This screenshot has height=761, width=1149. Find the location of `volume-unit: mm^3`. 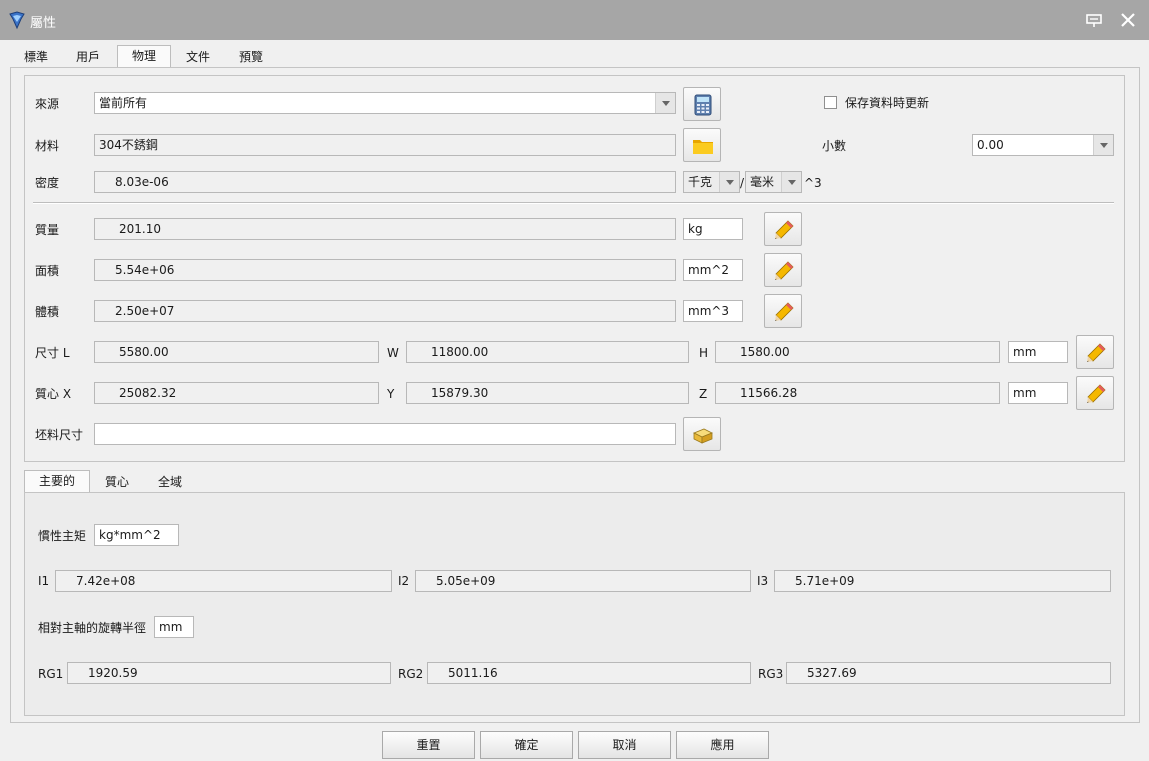

volume-unit: mm^3 is located at coordinates (713, 311).